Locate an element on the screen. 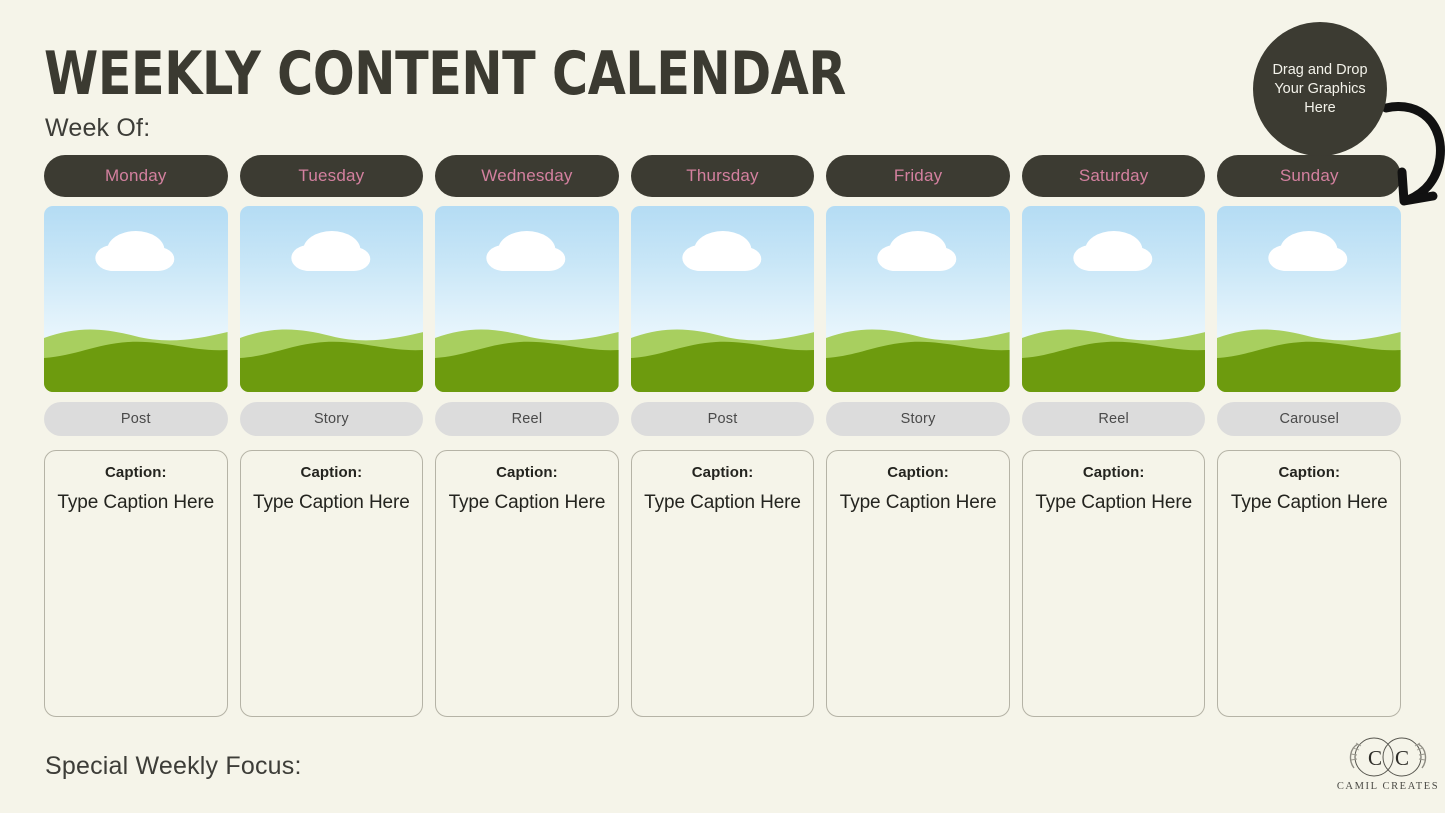  day-column-thursday: Thursday Post Caption: Type Caption Here is located at coordinates (722, 436).